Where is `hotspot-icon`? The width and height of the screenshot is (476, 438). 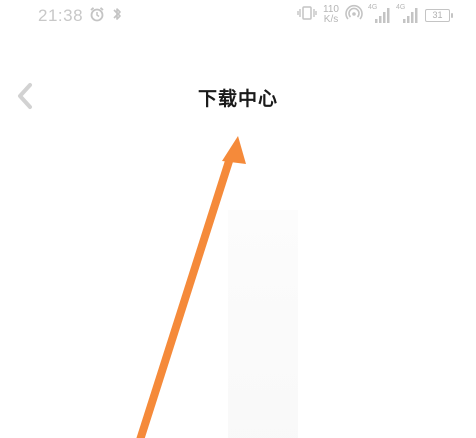
hotspot-icon is located at coordinates (354, 15).